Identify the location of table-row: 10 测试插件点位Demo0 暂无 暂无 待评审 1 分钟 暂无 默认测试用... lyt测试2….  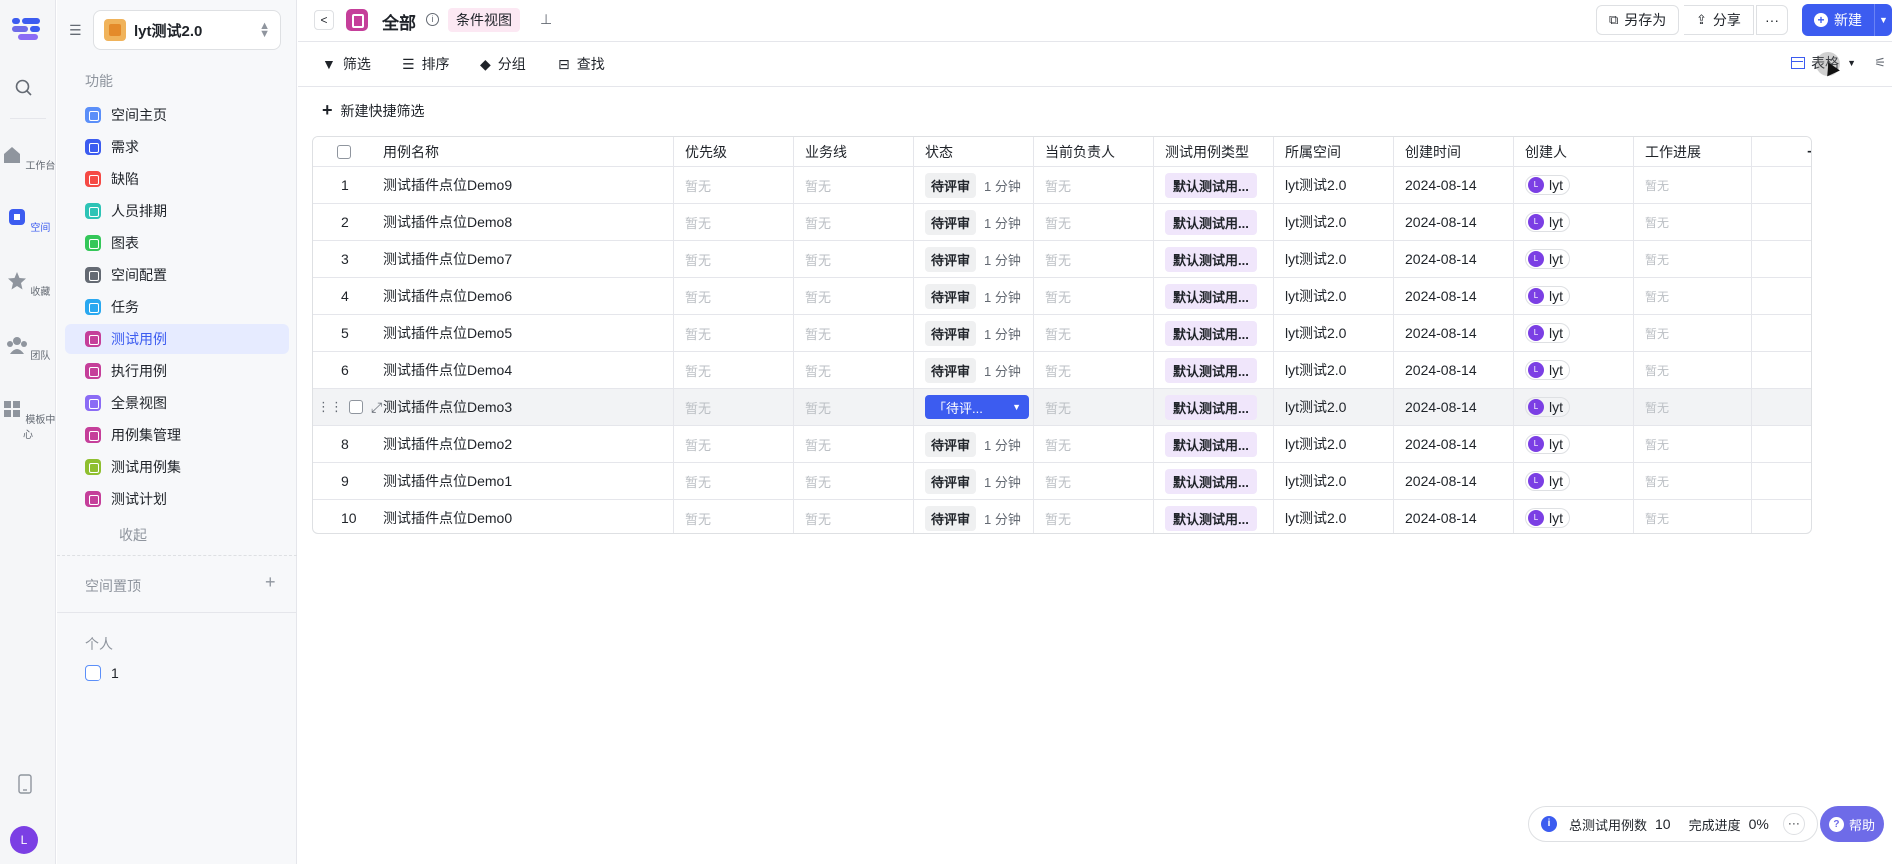
(1062, 516).